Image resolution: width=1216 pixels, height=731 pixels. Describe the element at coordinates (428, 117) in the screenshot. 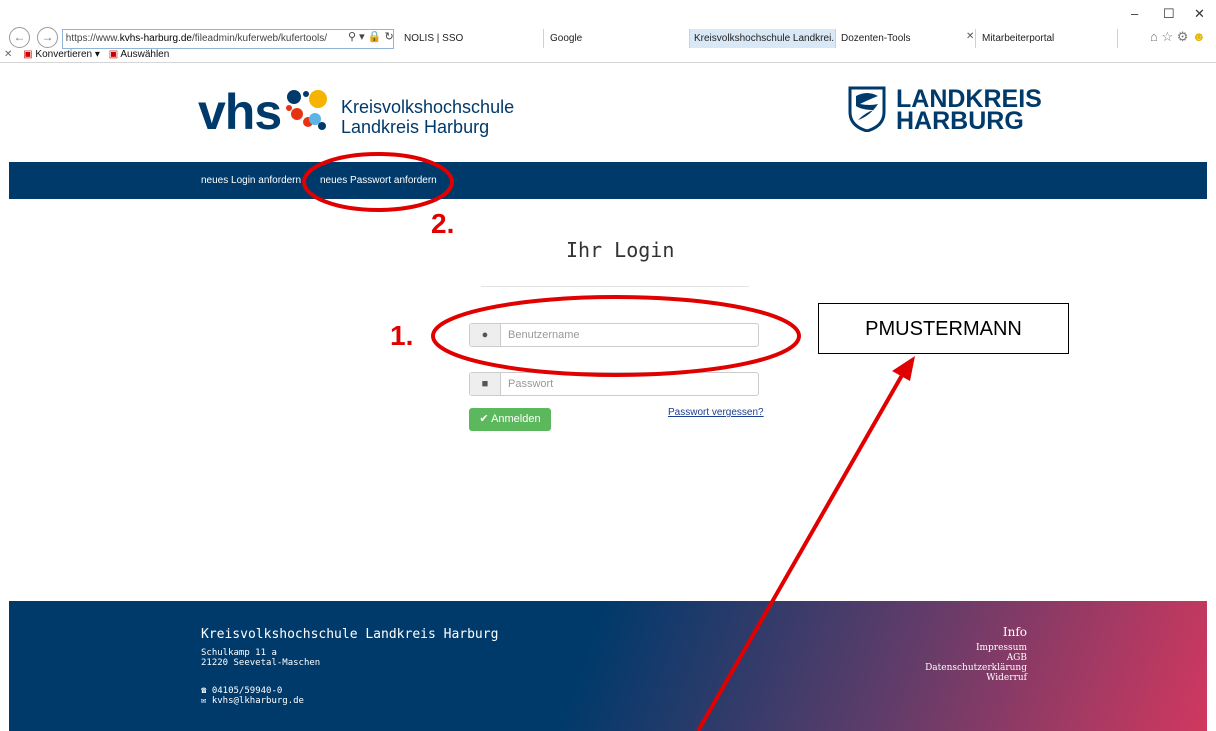

I see `vhs-logo-text: Kreisvolkshochschule Landkreis Harburg` at that location.